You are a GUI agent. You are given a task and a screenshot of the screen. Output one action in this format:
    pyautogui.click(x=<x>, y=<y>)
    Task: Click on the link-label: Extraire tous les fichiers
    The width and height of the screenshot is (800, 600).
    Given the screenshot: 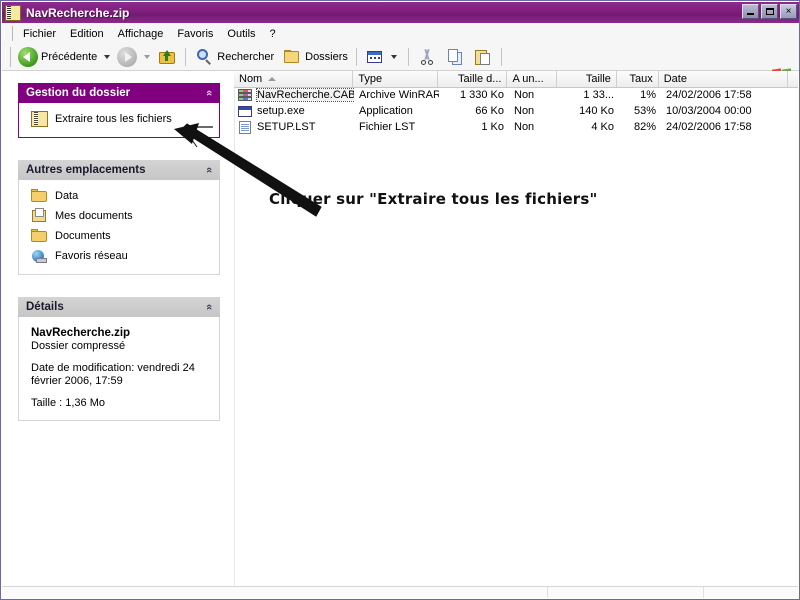 What is the action you would take?
    pyautogui.click(x=113, y=119)
    